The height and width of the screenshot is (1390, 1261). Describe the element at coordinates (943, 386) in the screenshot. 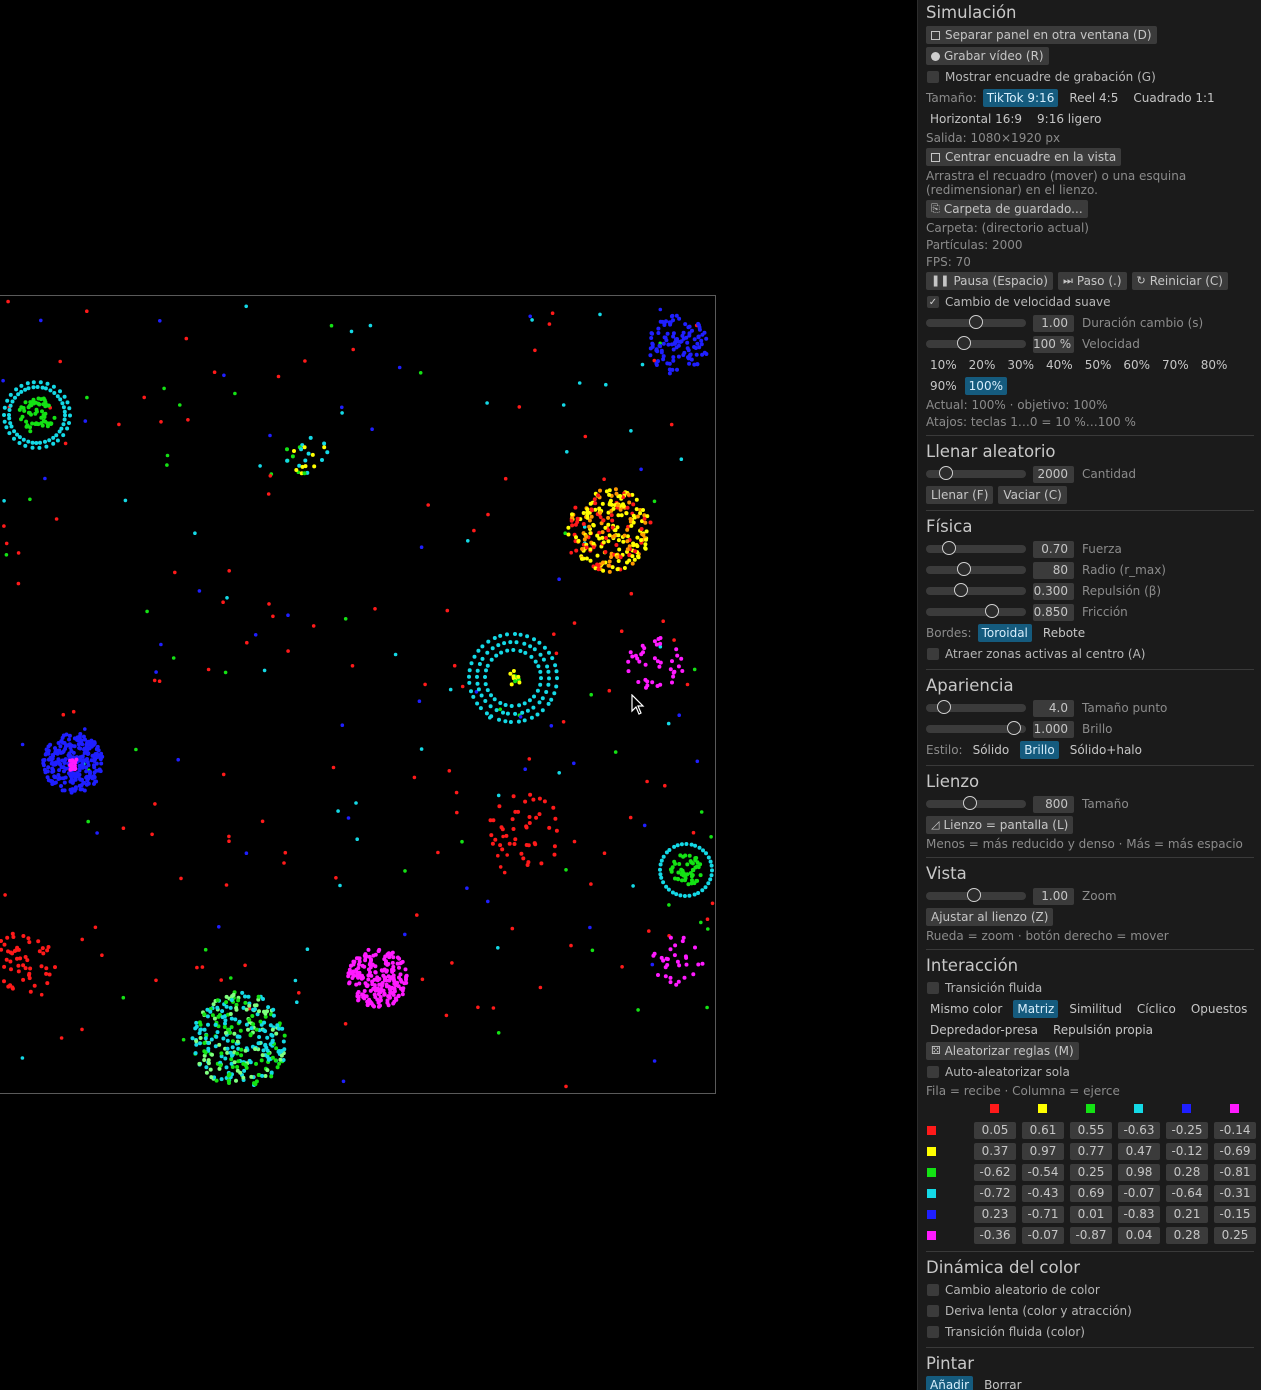

I see `speed-option: 90%` at that location.